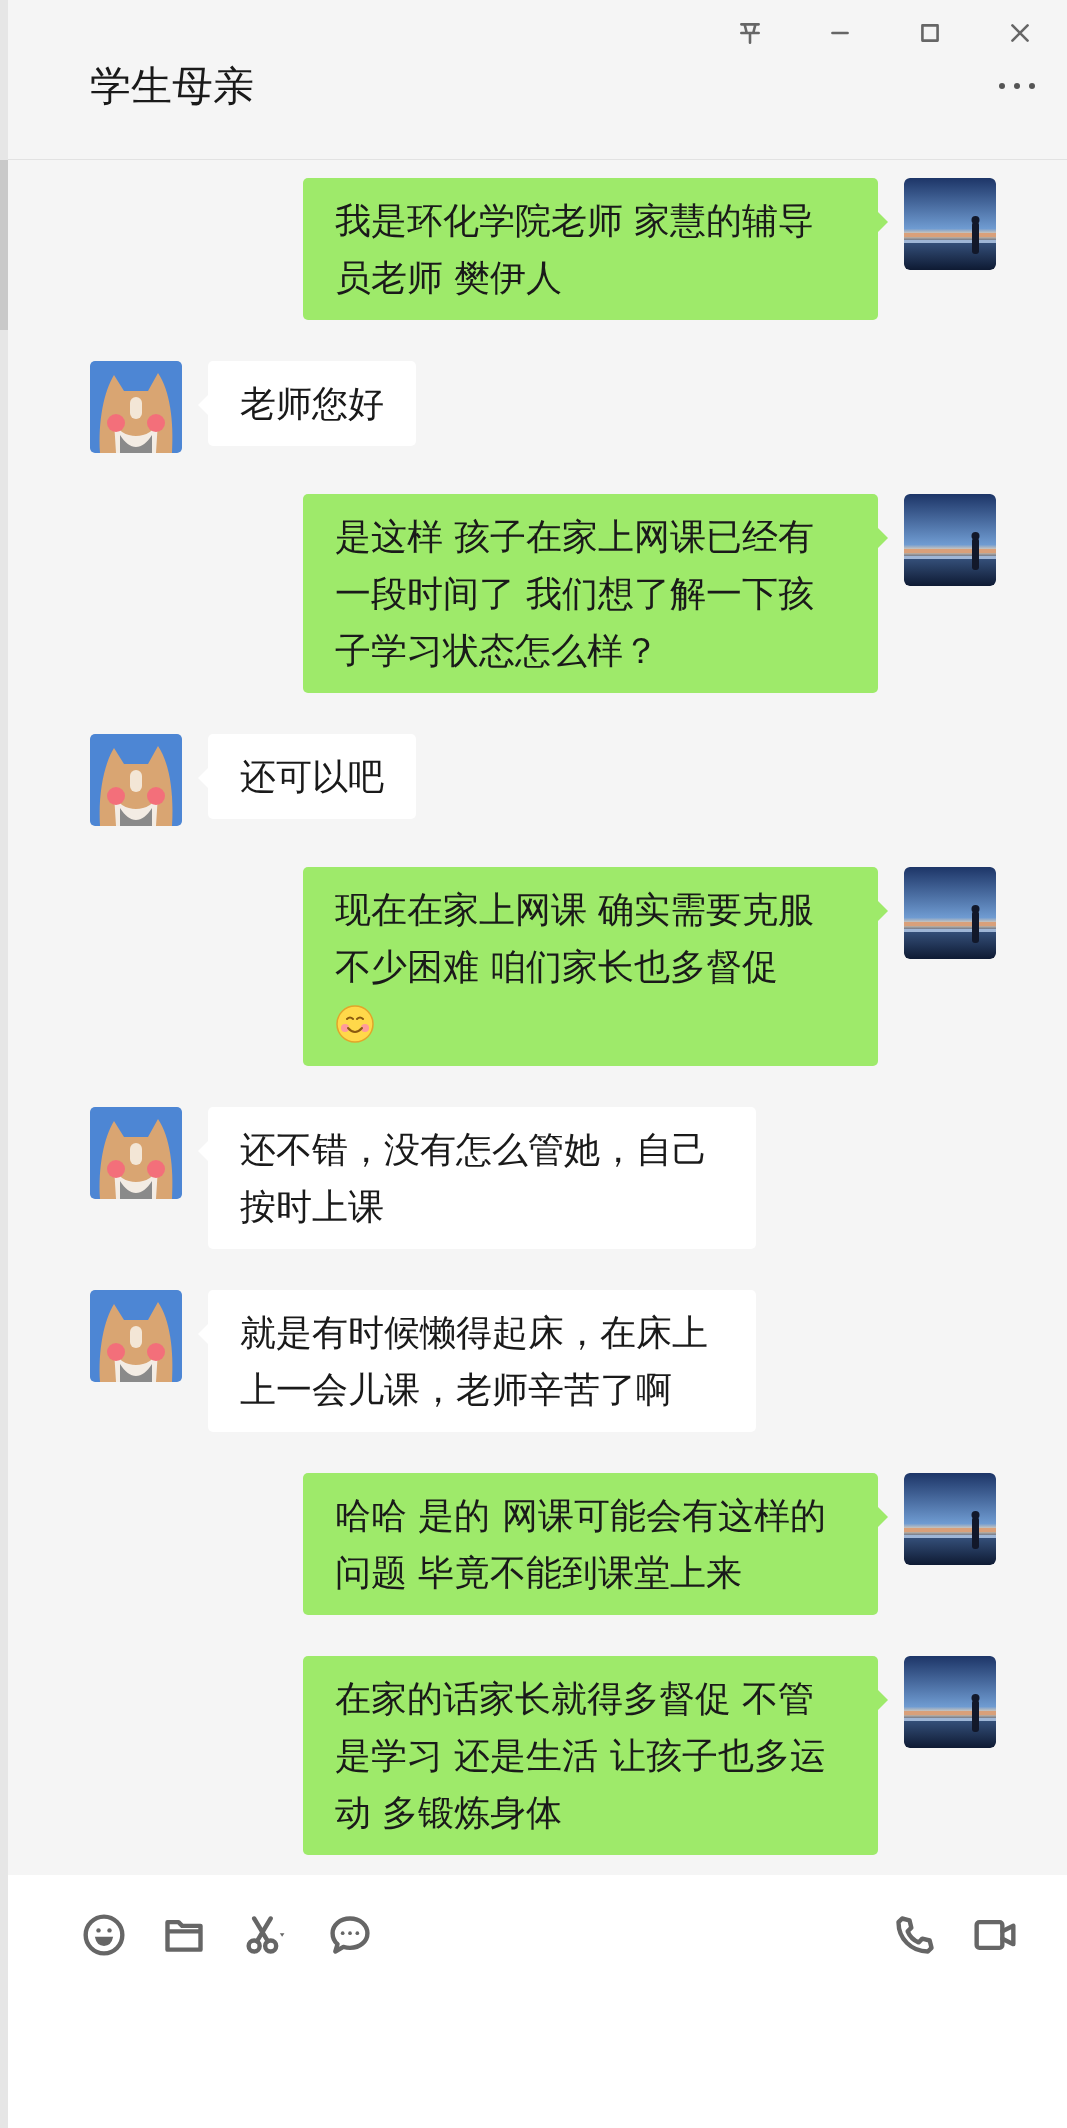 The height and width of the screenshot is (2128, 1067). Describe the element at coordinates (575, 938) in the screenshot. I see `message-text: 现在在家上网课 确实需要克服不少困难 咱们家长也多督促` at that location.